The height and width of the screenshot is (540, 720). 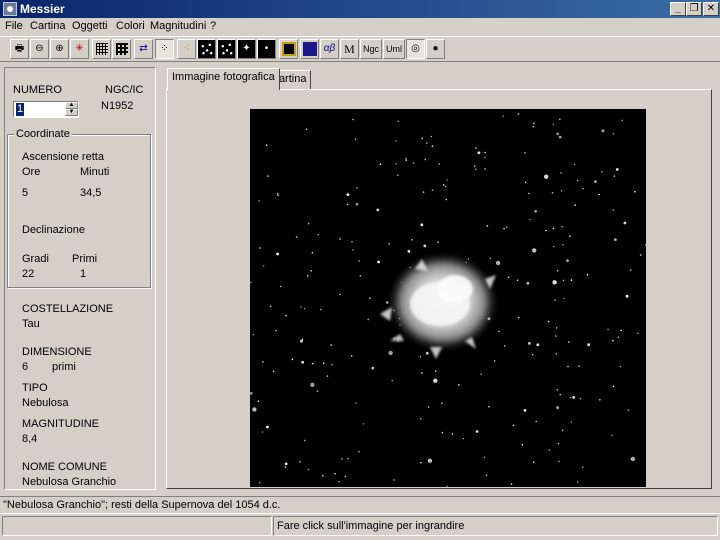 What do you see at coordinates (121, 49) in the screenshot?
I see `bold-grid-button` at bounding box center [121, 49].